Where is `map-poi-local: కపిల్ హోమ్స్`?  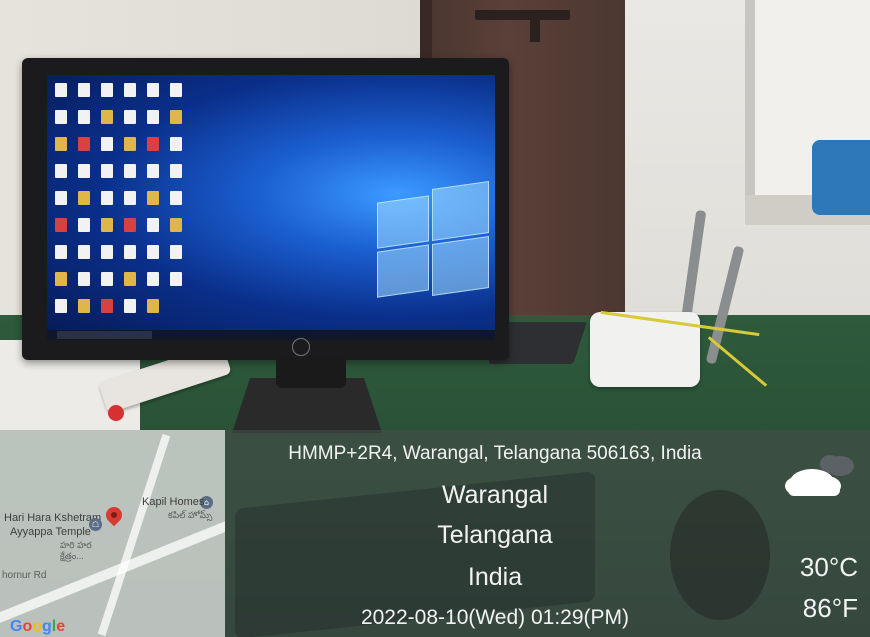
map-poi-local: కపిల్ హోమ్స్ is located at coordinates (190, 515).